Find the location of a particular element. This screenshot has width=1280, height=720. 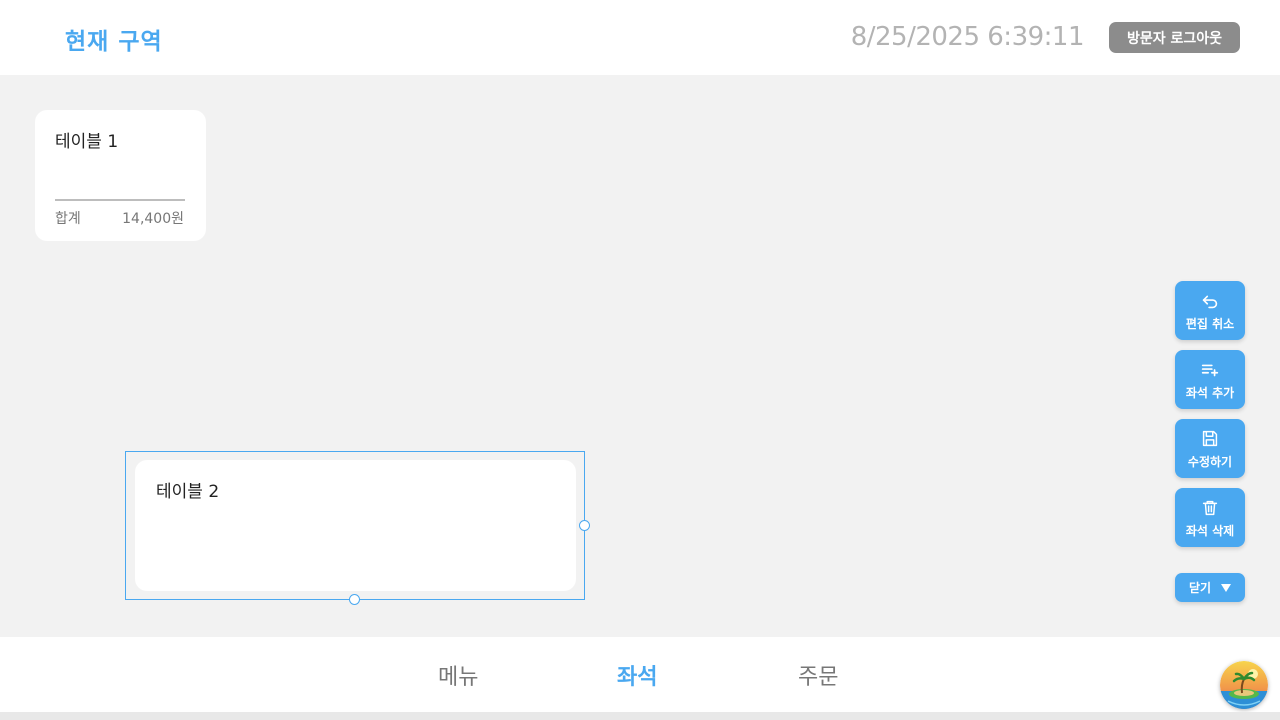

table-selection-frame: 테이블 2 is located at coordinates (357, 528).